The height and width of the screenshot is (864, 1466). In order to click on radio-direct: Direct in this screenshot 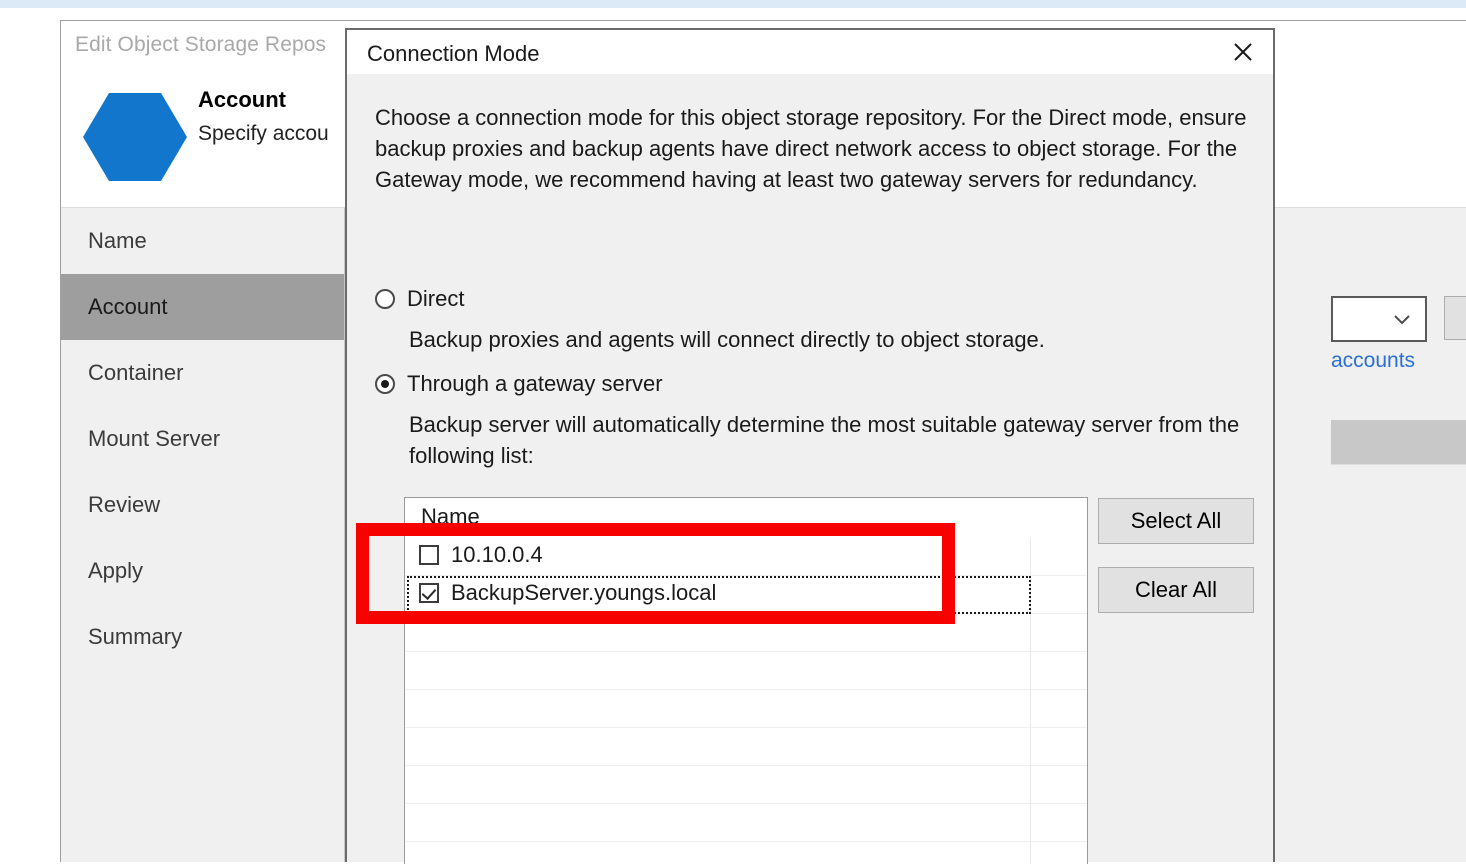, I will do `click(419, 299)`.